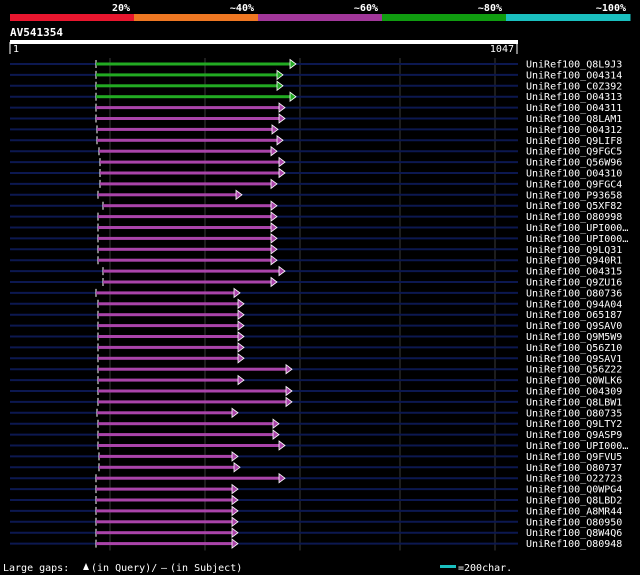 This screenshot has height=575, width=640. What do you see at coordinates (574, 326) in the screenshot?
I see `hit-label: UniRef100_Q9SAV0` at bounding box center [574, 326].